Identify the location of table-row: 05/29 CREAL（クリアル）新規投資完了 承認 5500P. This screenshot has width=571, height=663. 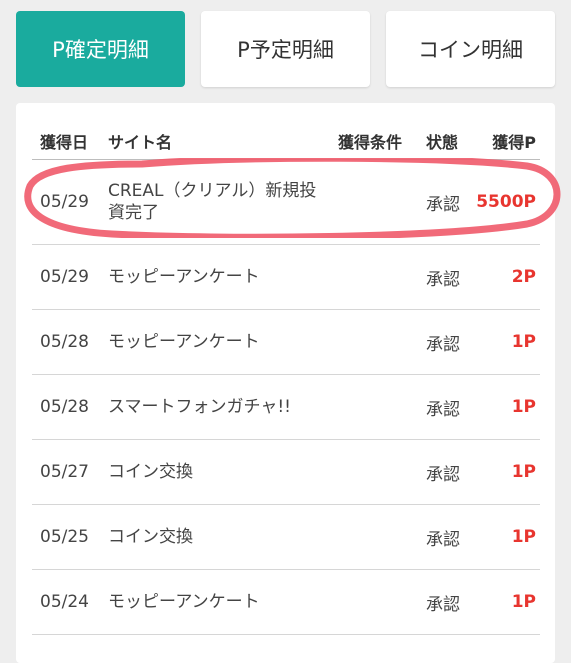
(286, 202).